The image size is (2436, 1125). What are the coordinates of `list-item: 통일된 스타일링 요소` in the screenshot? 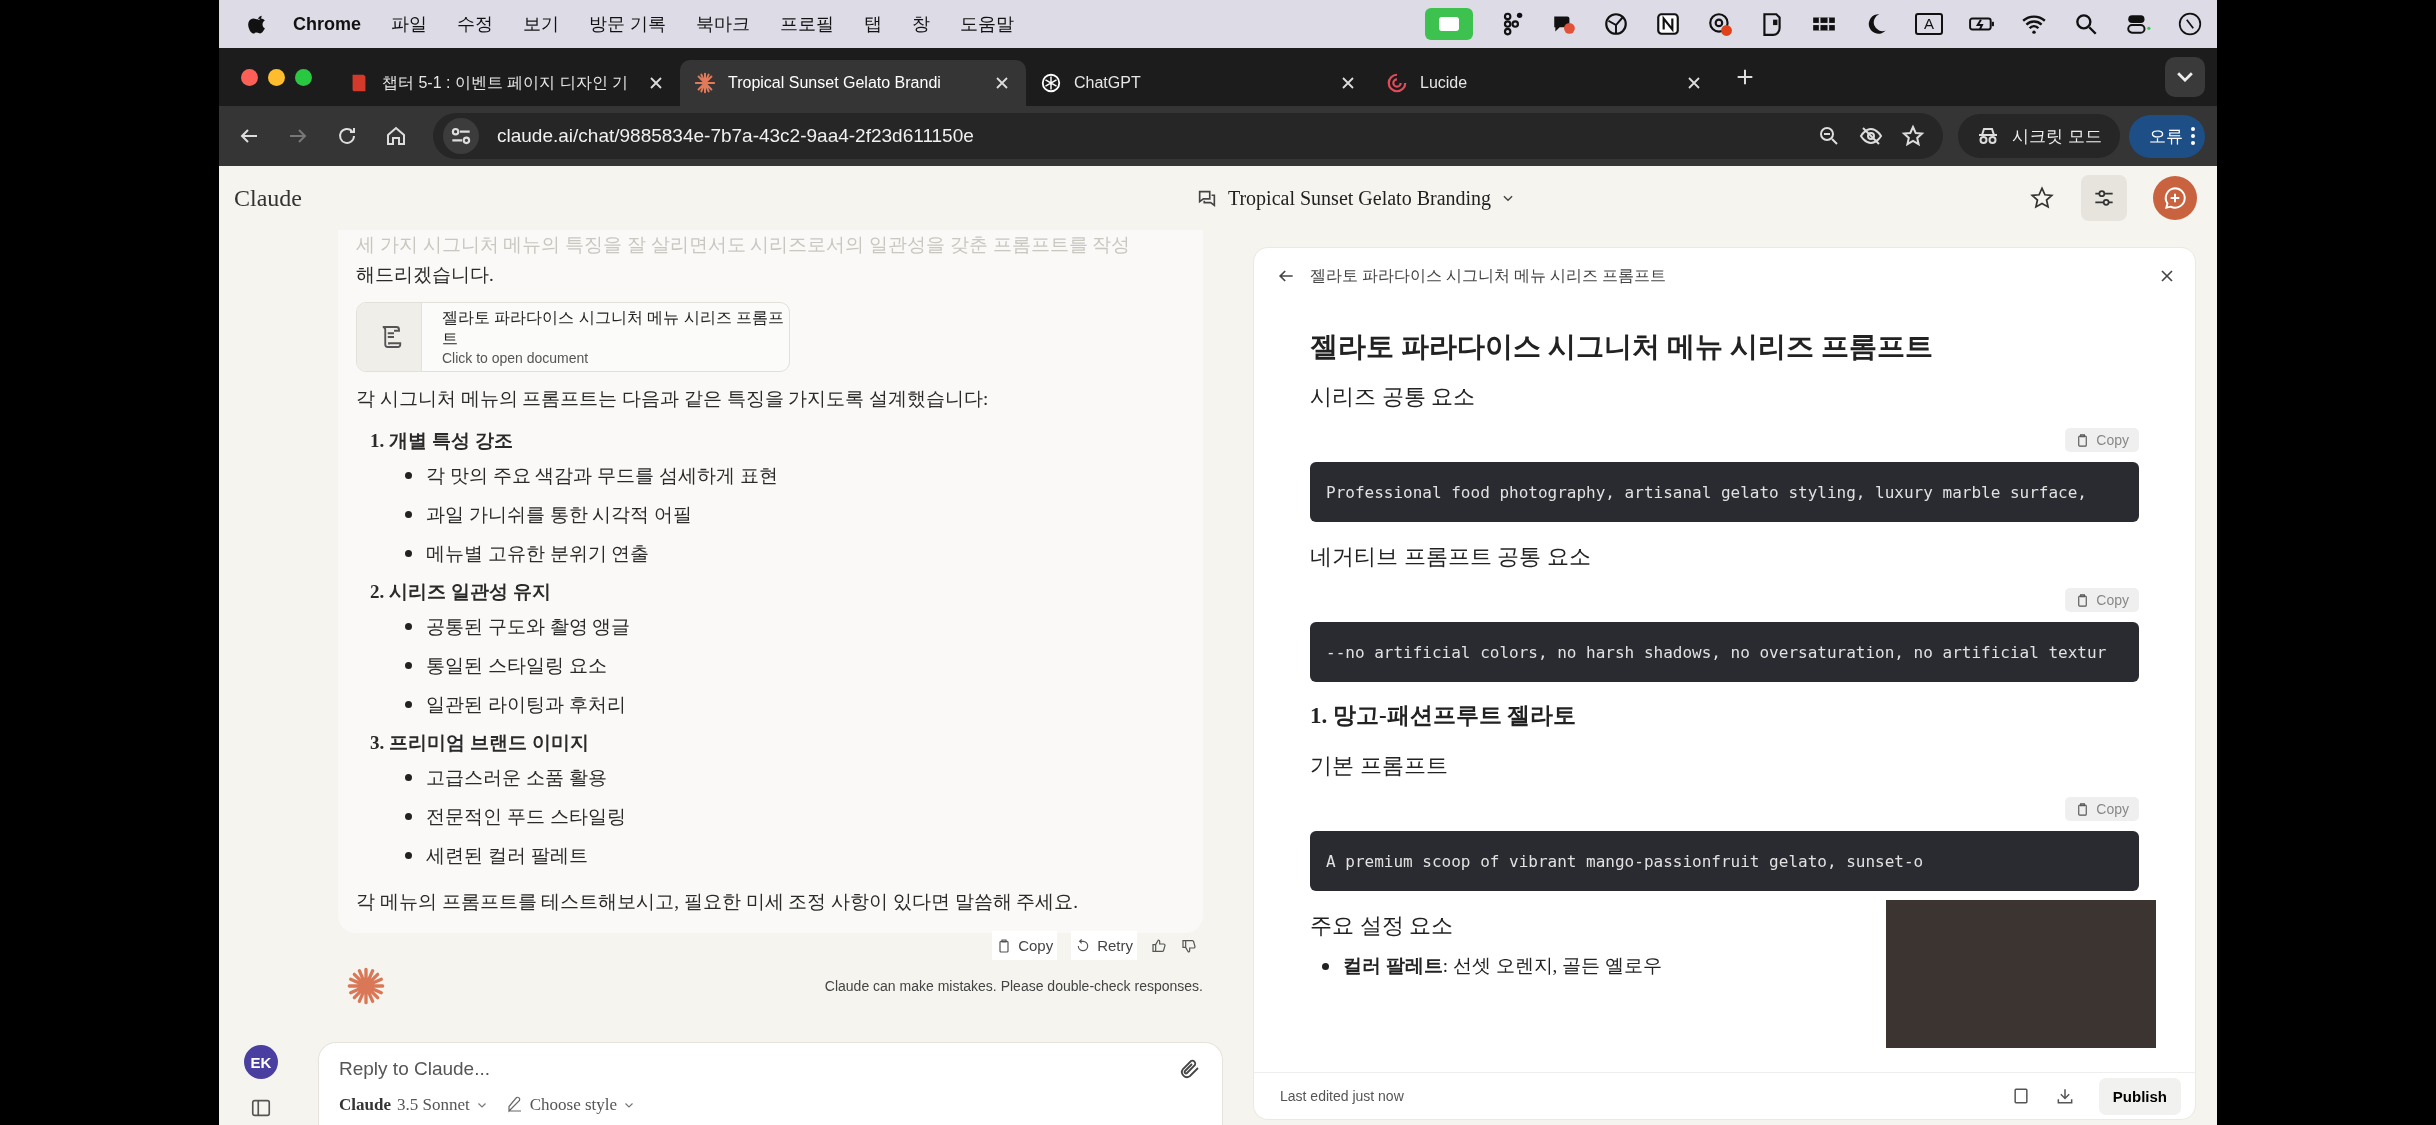 It's located at (516, 666).